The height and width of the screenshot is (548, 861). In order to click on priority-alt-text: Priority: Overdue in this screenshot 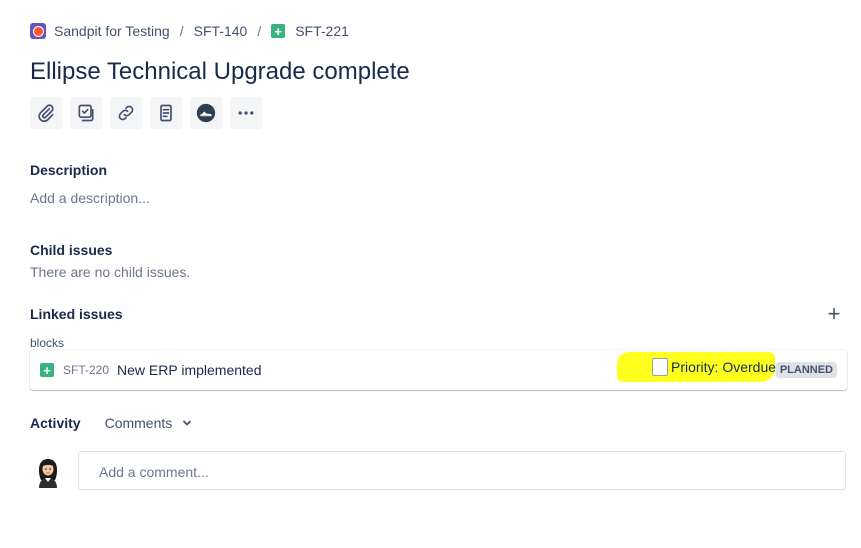, I will do `click(724, 367)`.